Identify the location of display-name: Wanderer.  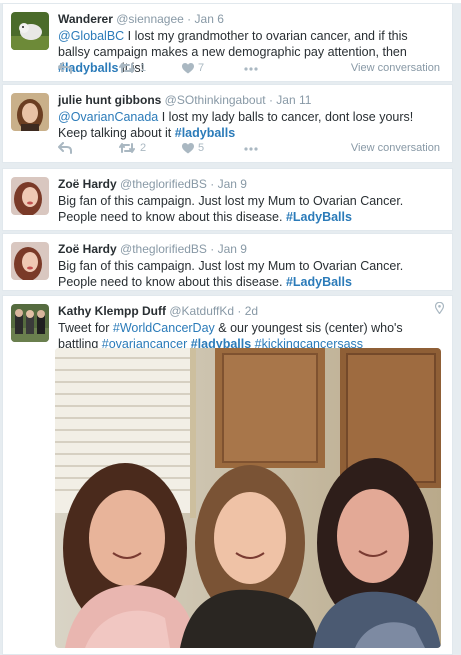
(85, 19).